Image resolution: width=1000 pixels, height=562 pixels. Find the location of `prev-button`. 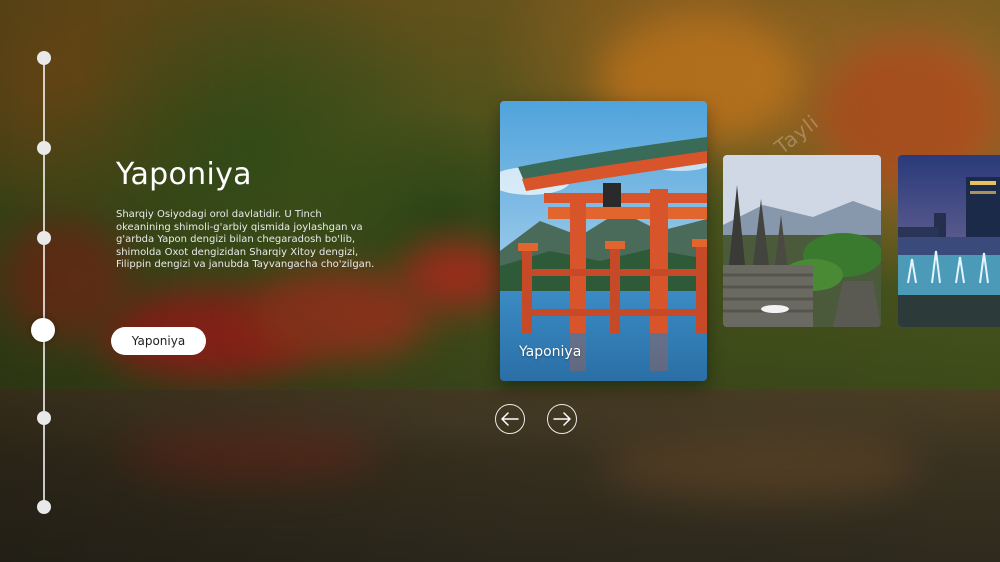

prev-button is located at coordinates (510, 419).